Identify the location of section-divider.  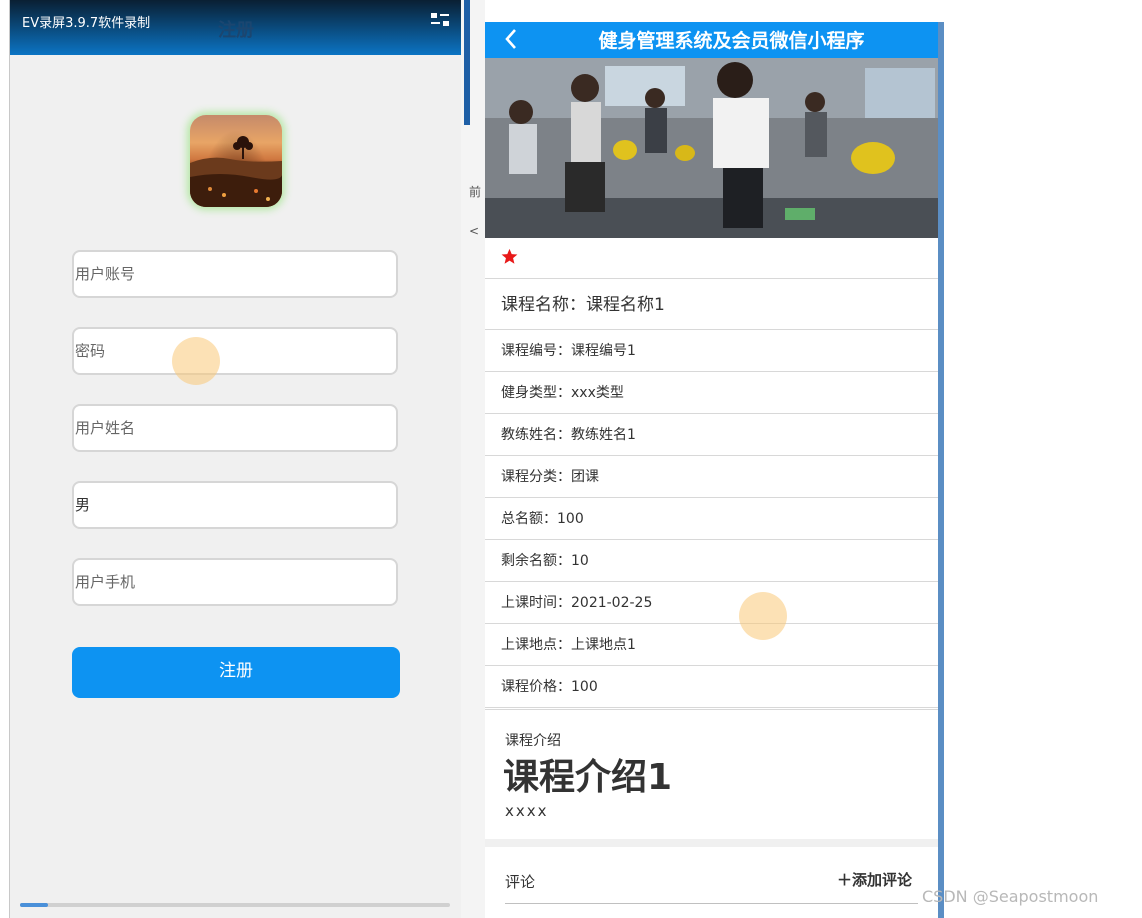
(711, 843).